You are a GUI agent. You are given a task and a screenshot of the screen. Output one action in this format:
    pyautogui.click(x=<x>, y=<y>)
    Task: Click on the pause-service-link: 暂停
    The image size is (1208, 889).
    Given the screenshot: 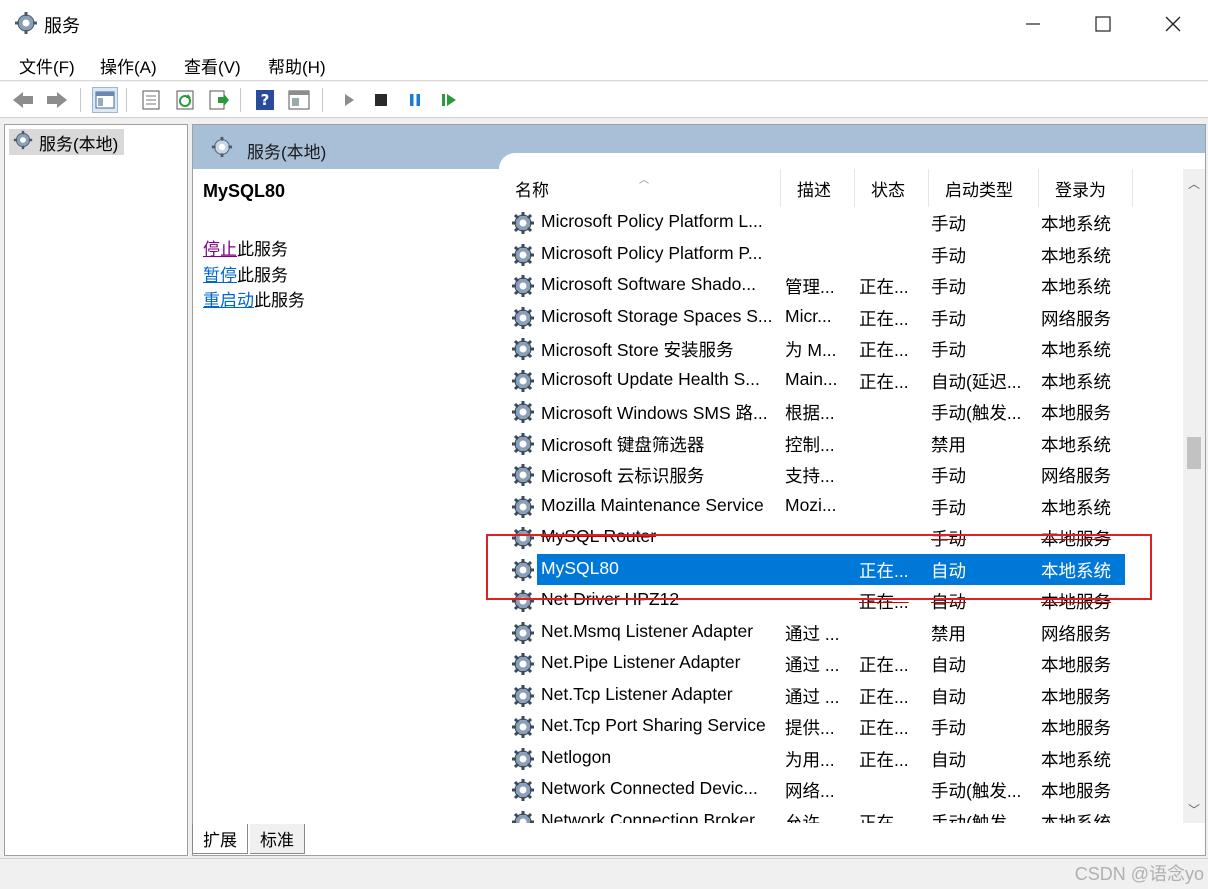 What is the action you would take?
    pyautogui.click(x=220, y=275)
    